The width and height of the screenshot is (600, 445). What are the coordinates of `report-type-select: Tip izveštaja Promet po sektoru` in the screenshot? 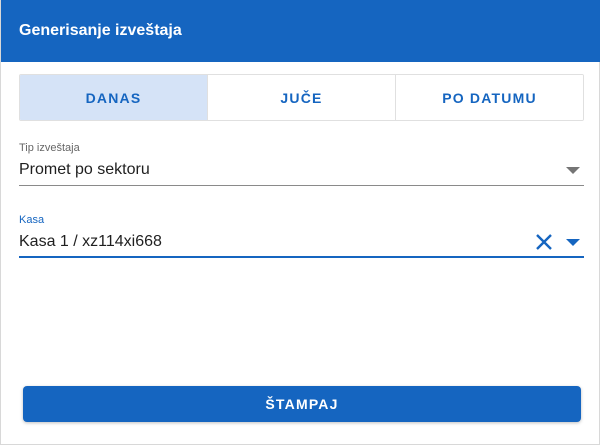 It's located at (301, 164).